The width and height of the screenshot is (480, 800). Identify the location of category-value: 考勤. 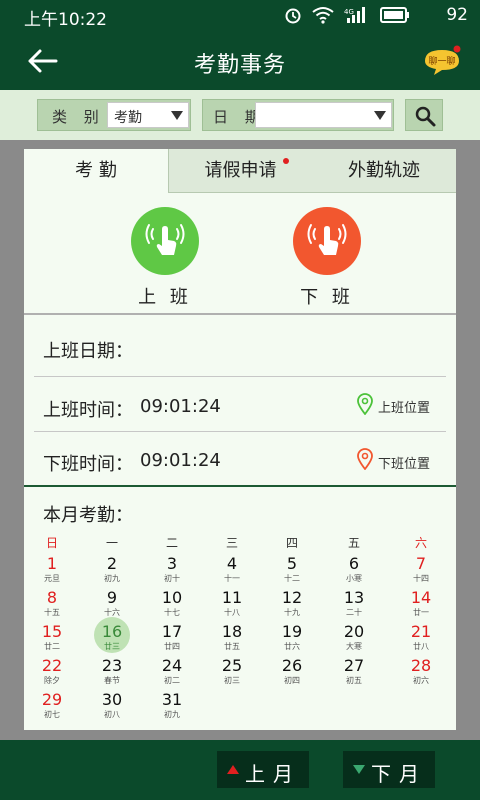
(128, 118).